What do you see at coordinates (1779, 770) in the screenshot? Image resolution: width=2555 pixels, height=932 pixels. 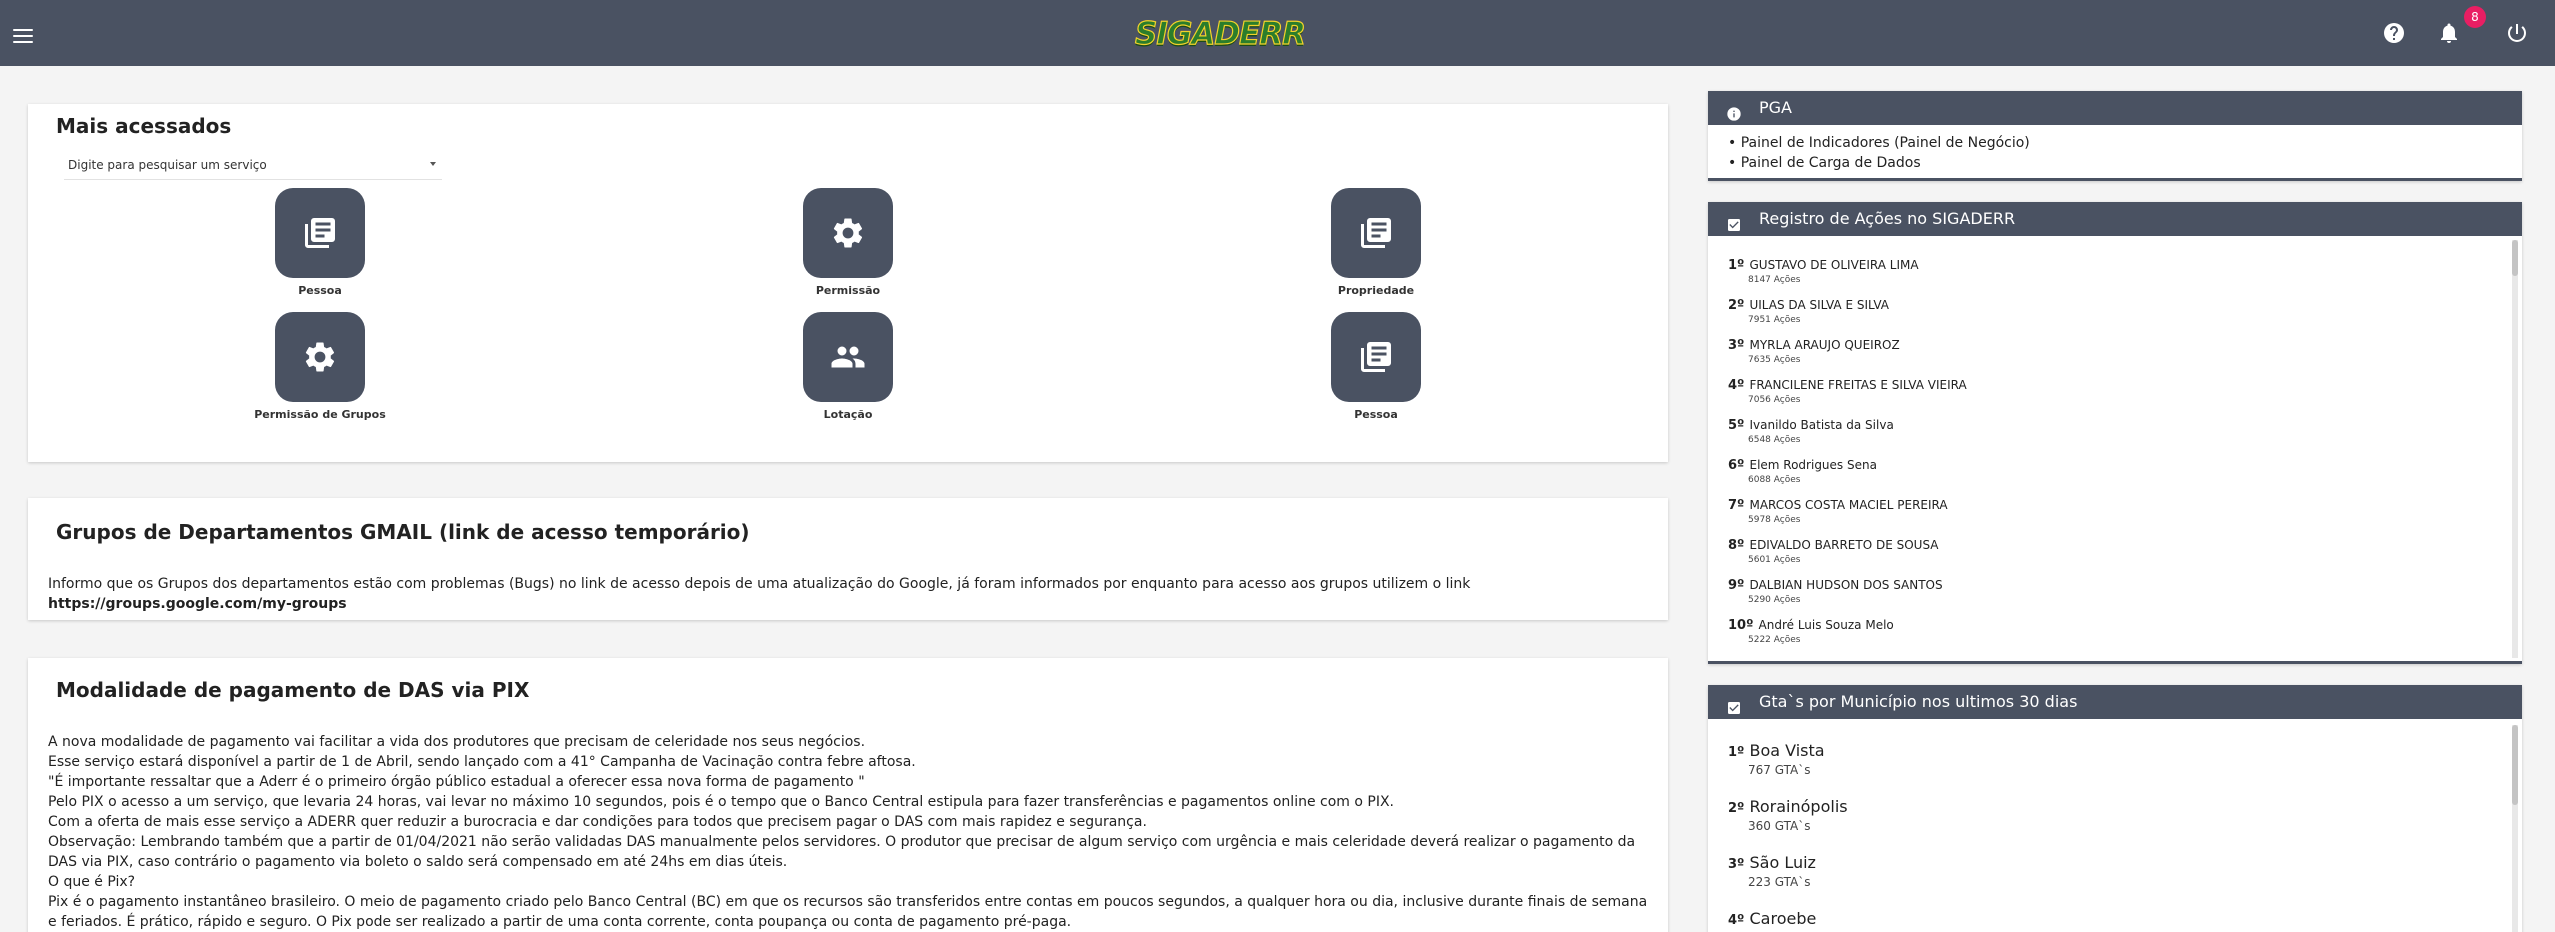 I see `gta-count: 767 GTA`s` at bounding box center [1779, 770].